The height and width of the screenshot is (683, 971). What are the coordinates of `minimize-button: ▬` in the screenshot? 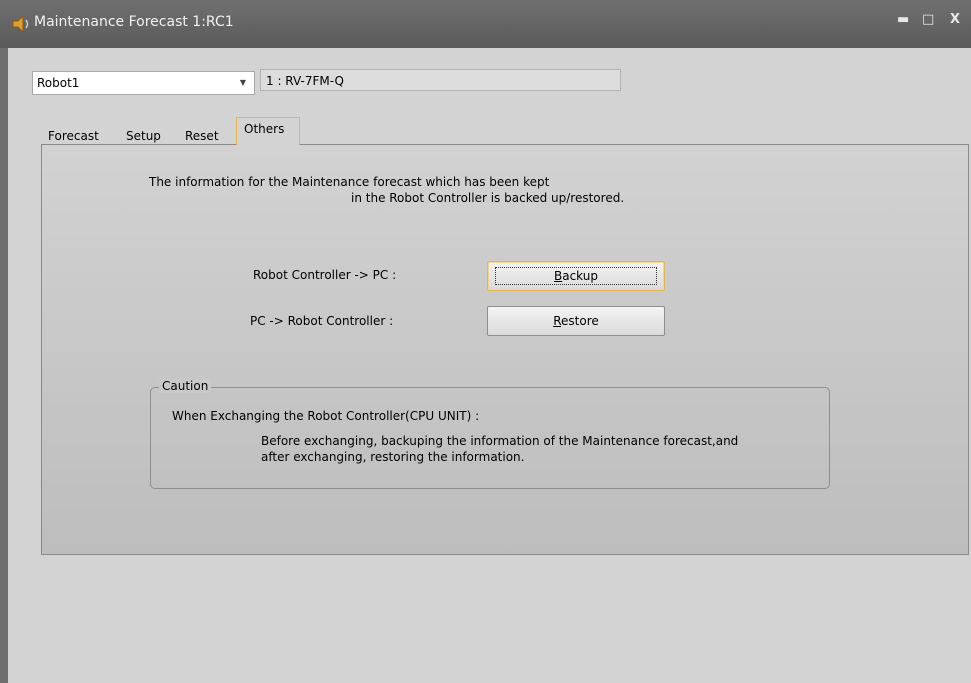 It's located at (903, 19).